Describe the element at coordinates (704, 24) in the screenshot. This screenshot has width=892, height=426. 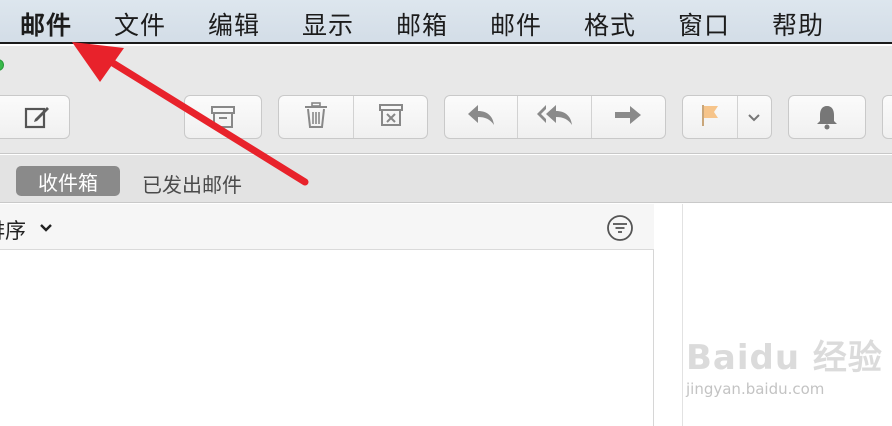
I see `menu-window: 窗口` at that location.